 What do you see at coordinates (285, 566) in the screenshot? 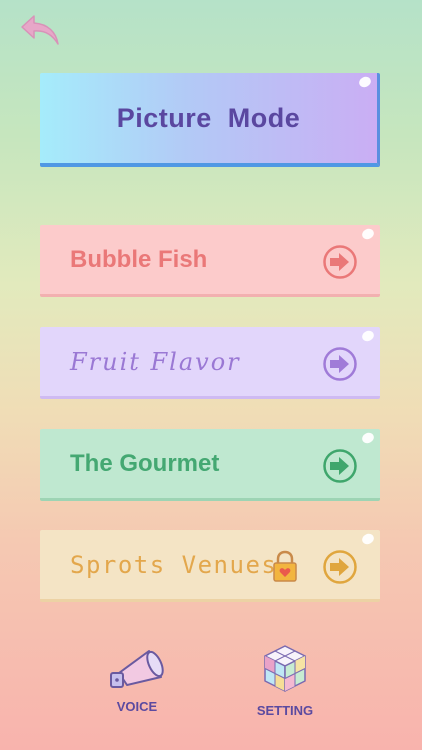
I see `lock-icon` at bounding box center [285, 566].